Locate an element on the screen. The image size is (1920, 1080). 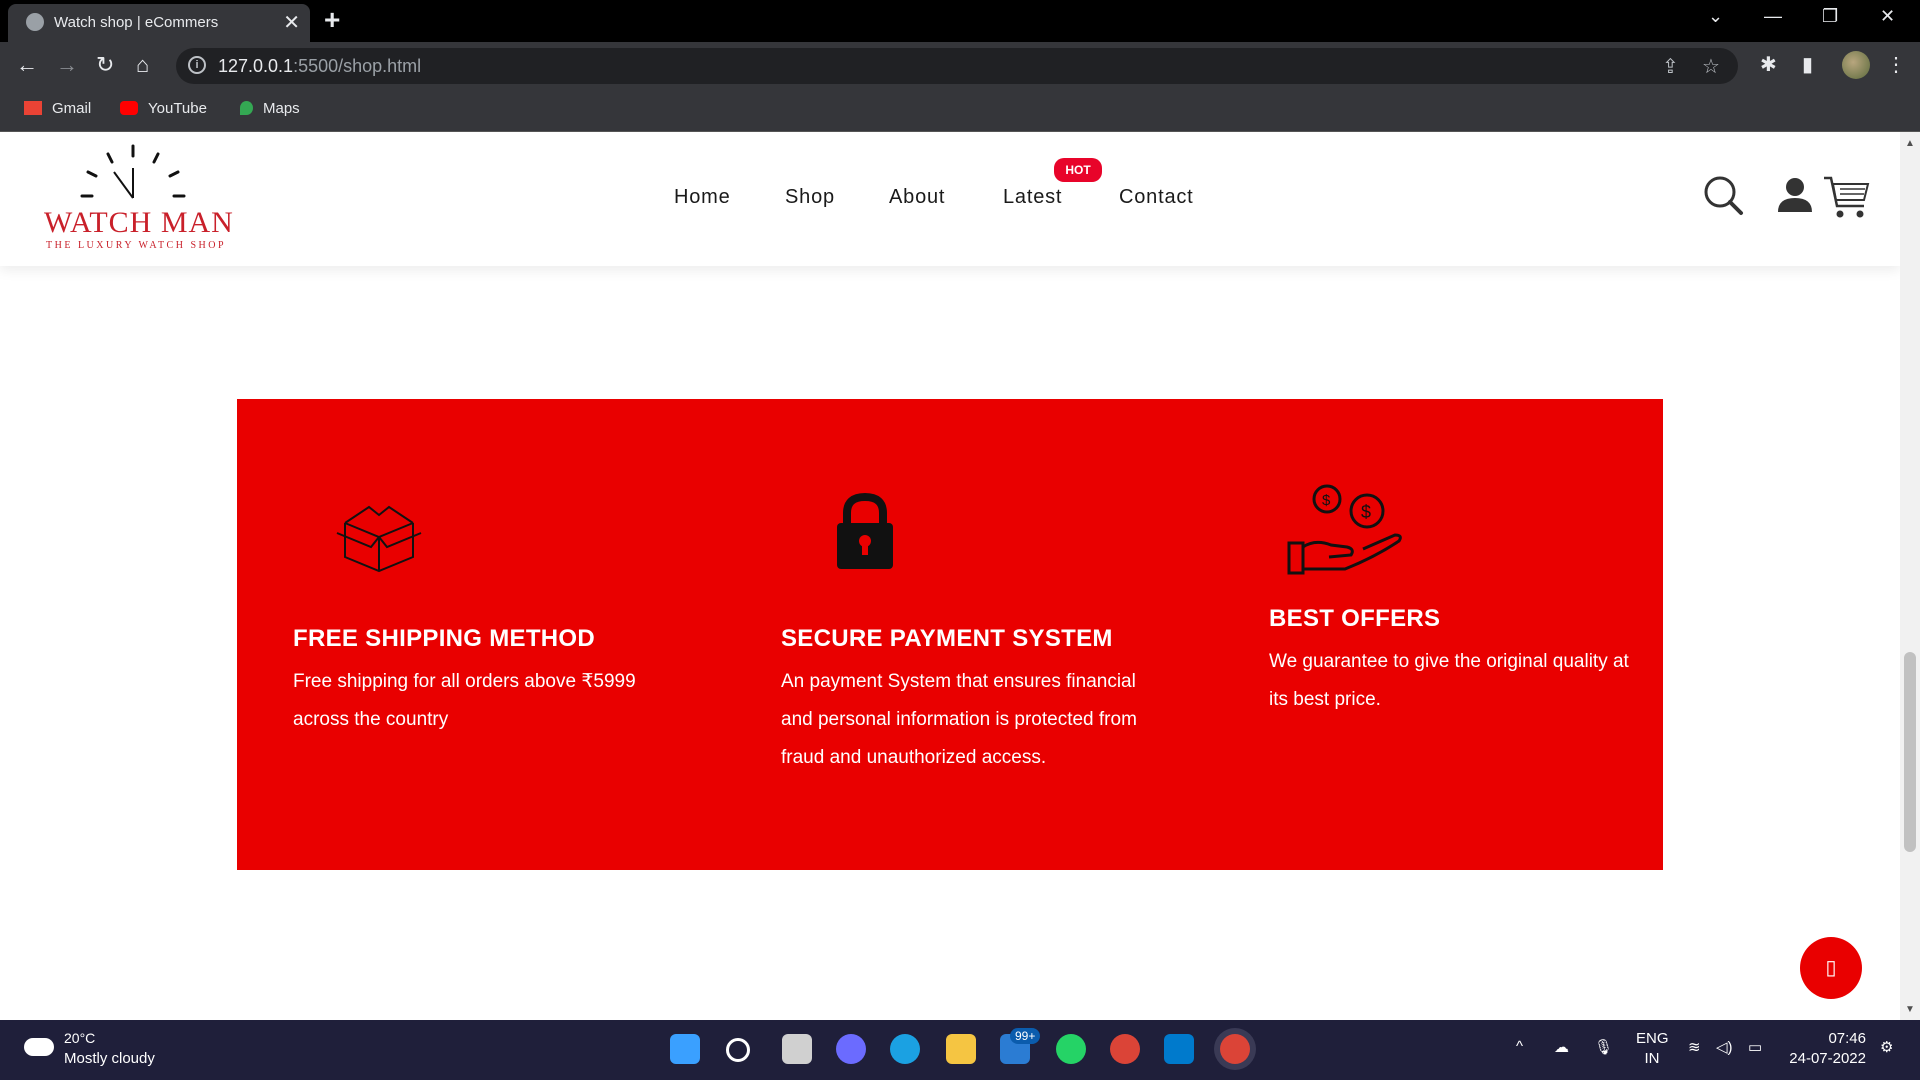
url-text: 127.0.0.1:5500/shop.html is located at coordinates (319, 66).